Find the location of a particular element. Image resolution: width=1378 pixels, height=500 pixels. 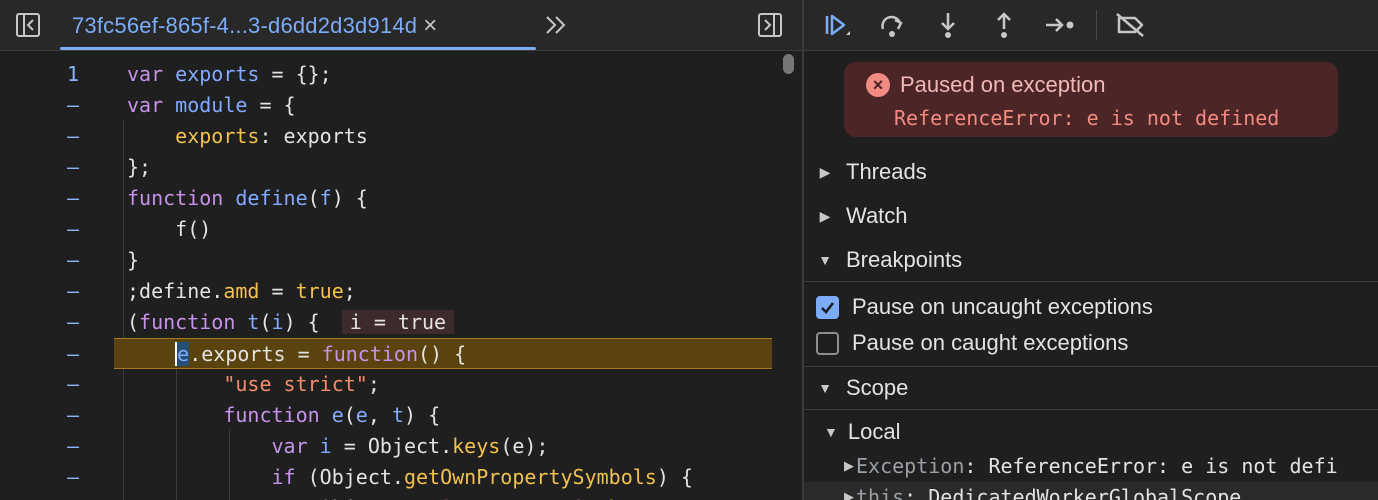

code-text: var i = Object.keys(e); is located at coordinates (410, 446).